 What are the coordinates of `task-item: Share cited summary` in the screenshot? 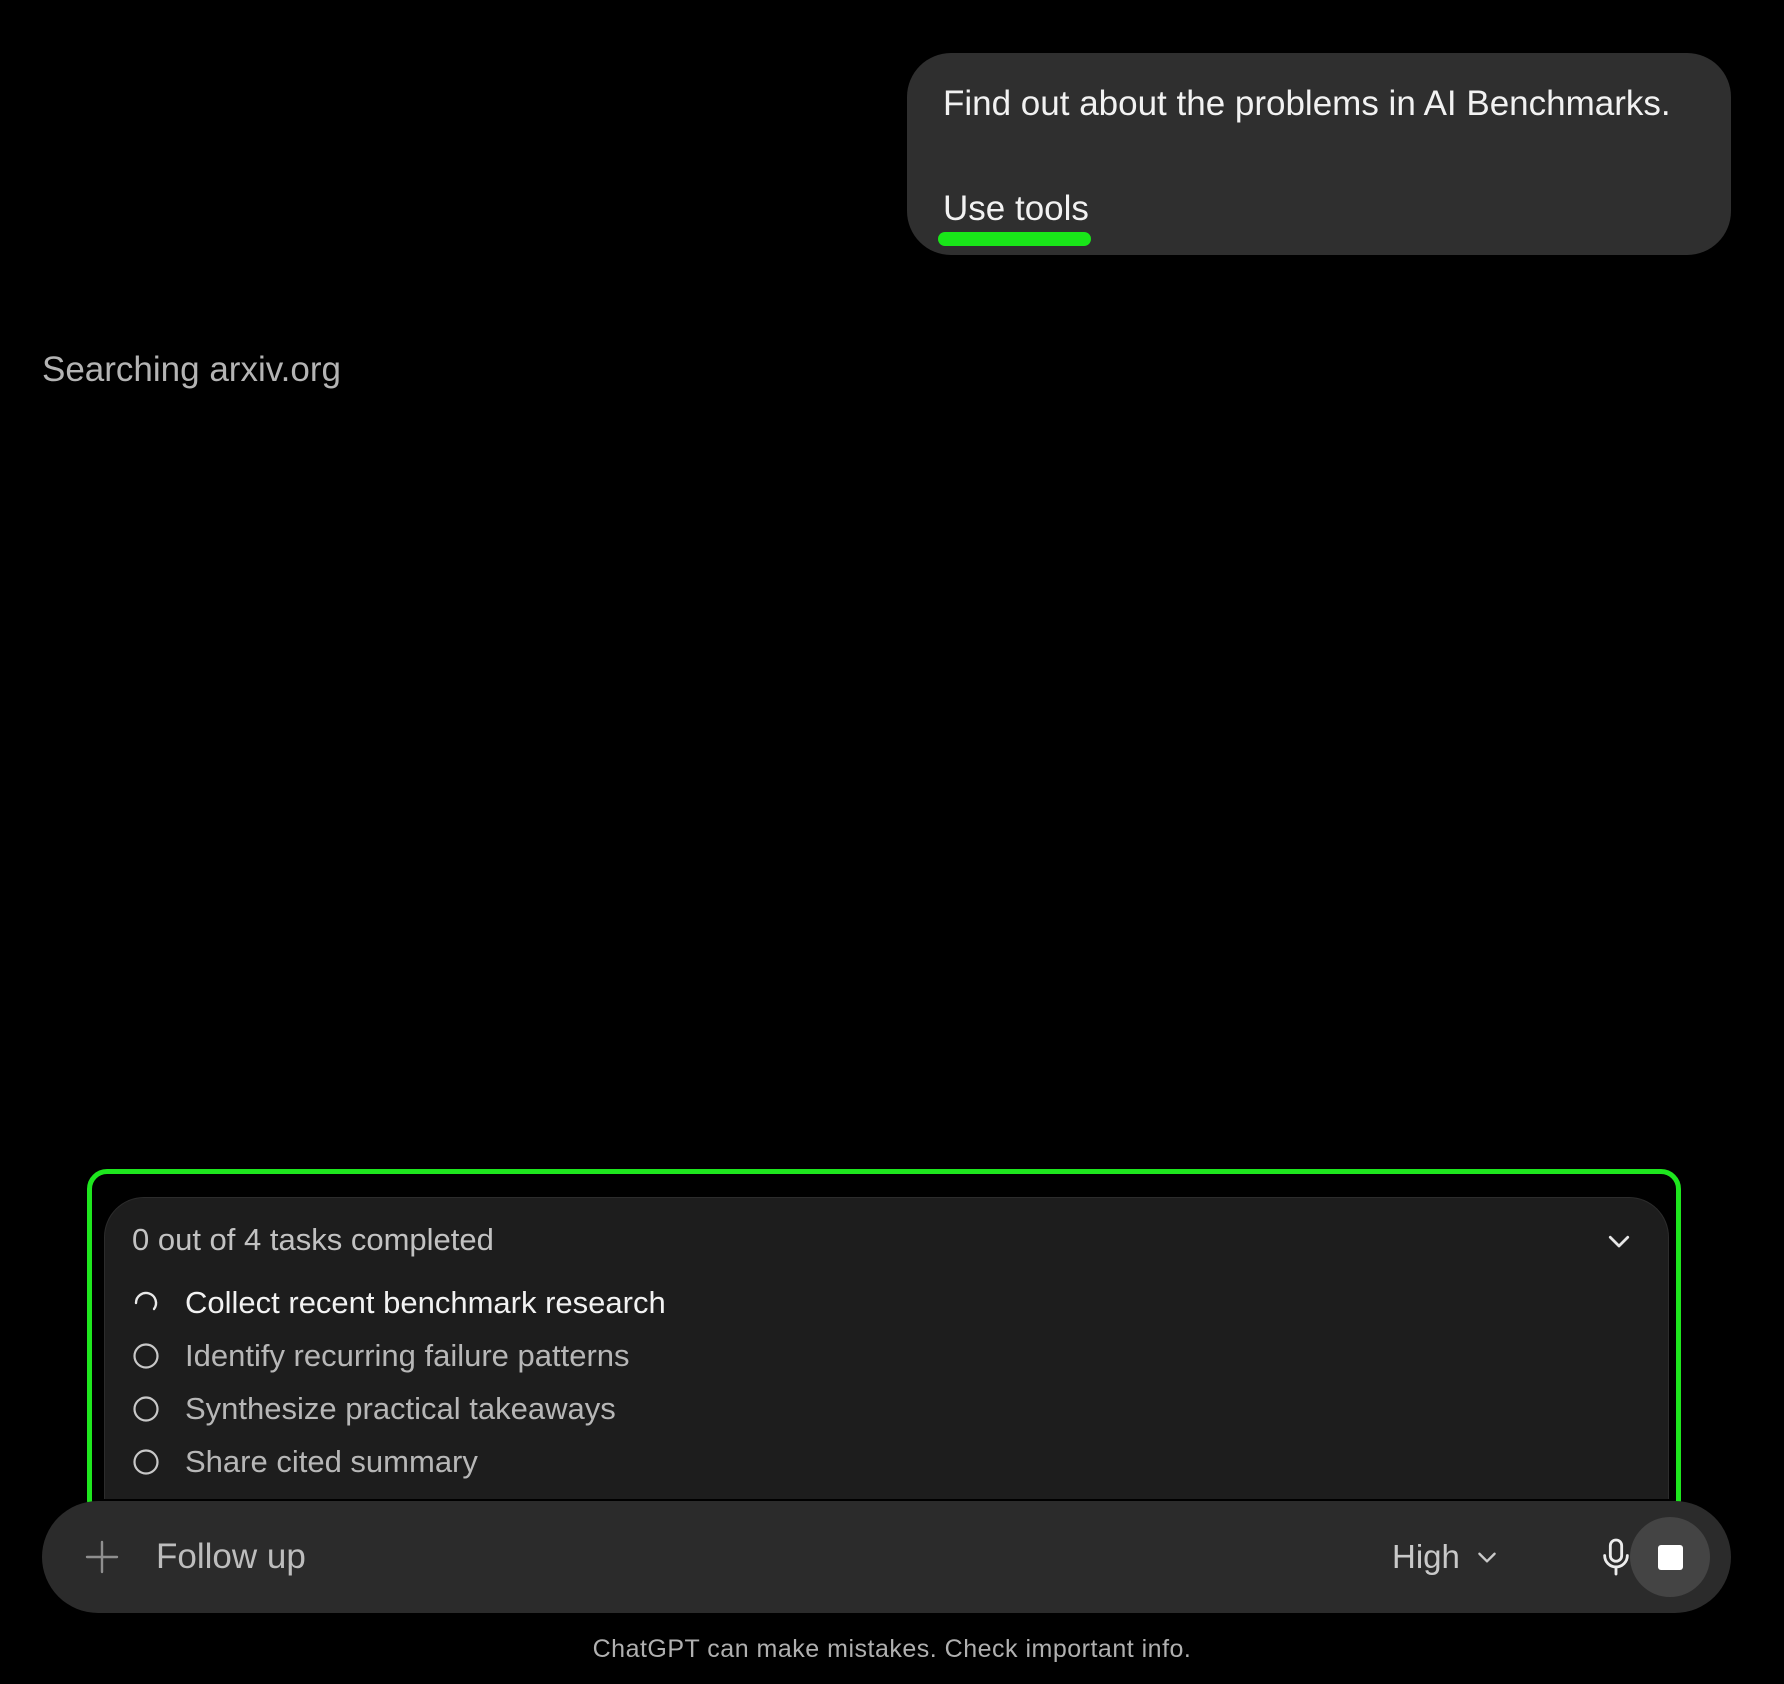 It's located at (399, 1461).